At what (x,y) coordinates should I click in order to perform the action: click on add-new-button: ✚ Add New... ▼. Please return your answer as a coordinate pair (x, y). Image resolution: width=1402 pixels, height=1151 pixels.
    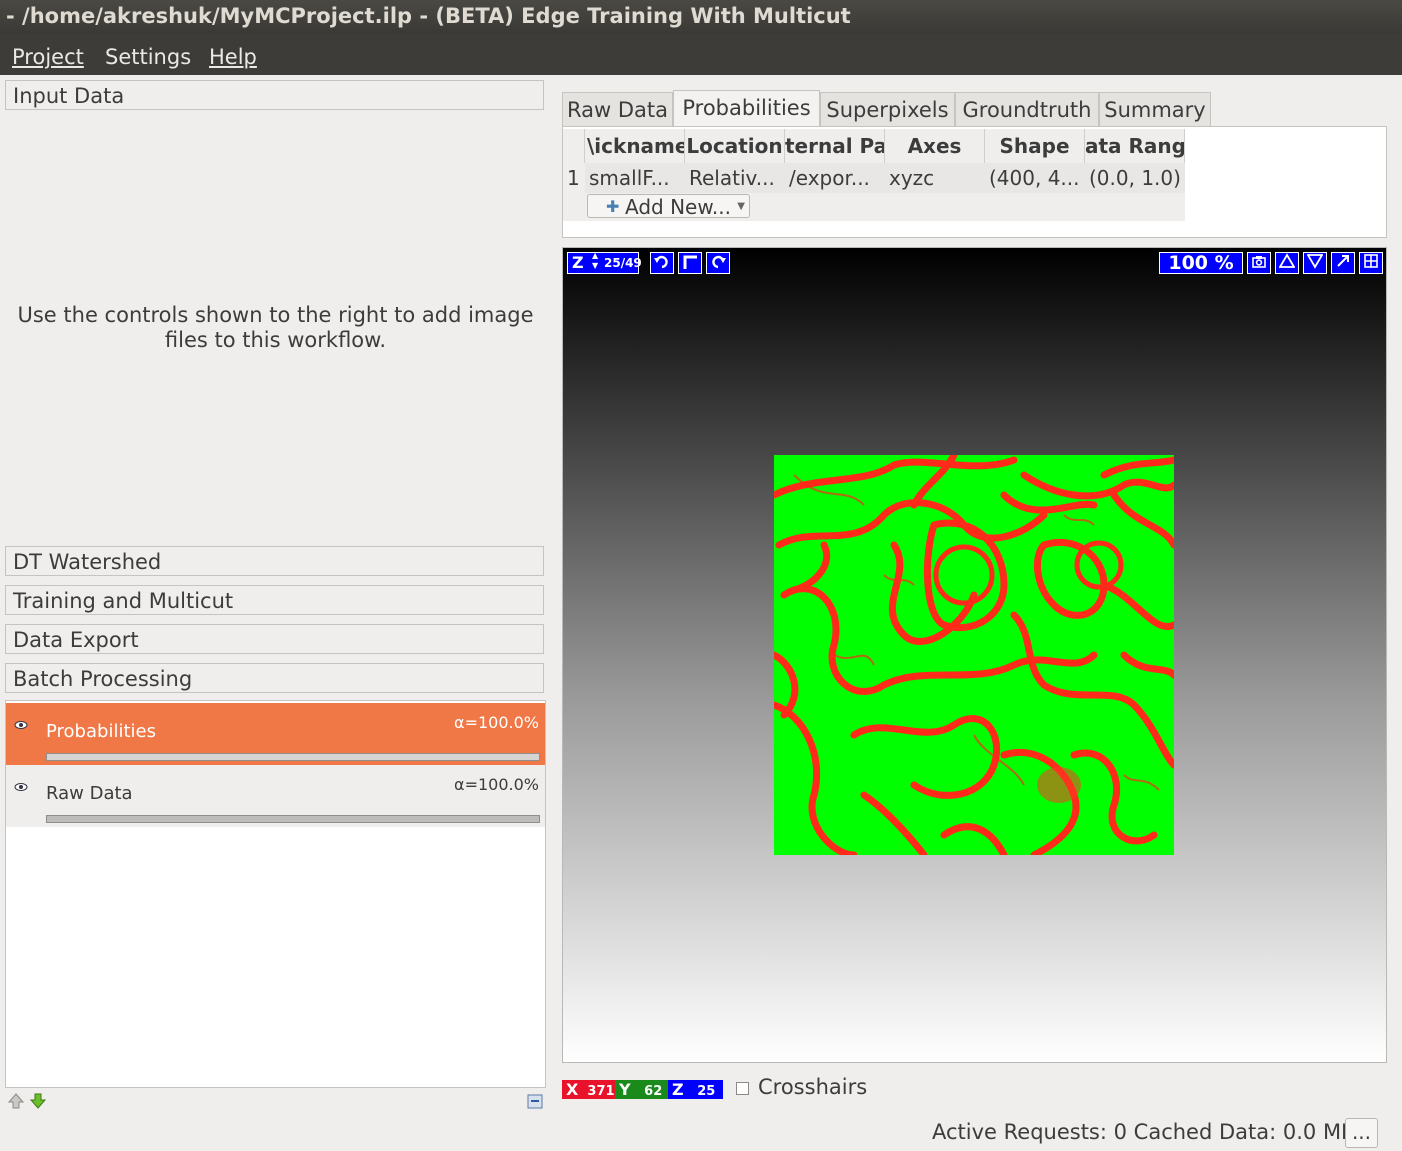
    Looking at the image, I should click on (668, 206).